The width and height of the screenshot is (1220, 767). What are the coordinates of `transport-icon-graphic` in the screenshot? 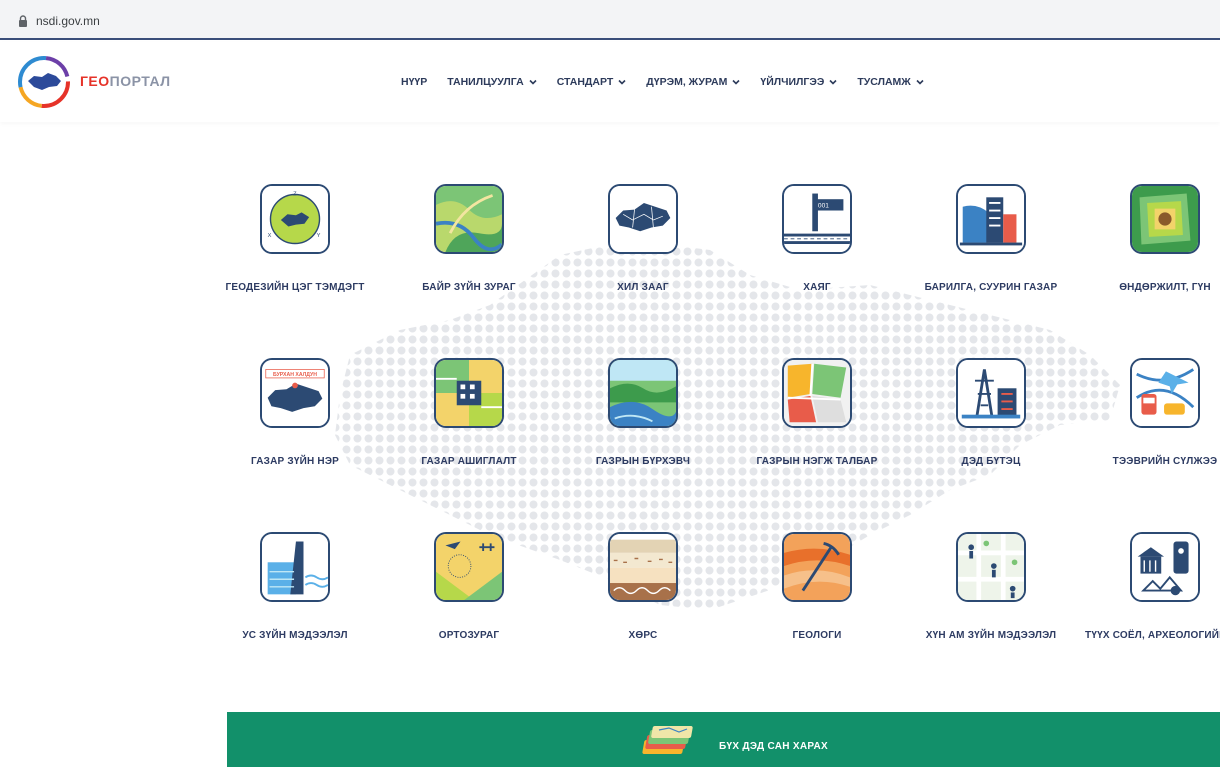 It's located at (1165, 393).